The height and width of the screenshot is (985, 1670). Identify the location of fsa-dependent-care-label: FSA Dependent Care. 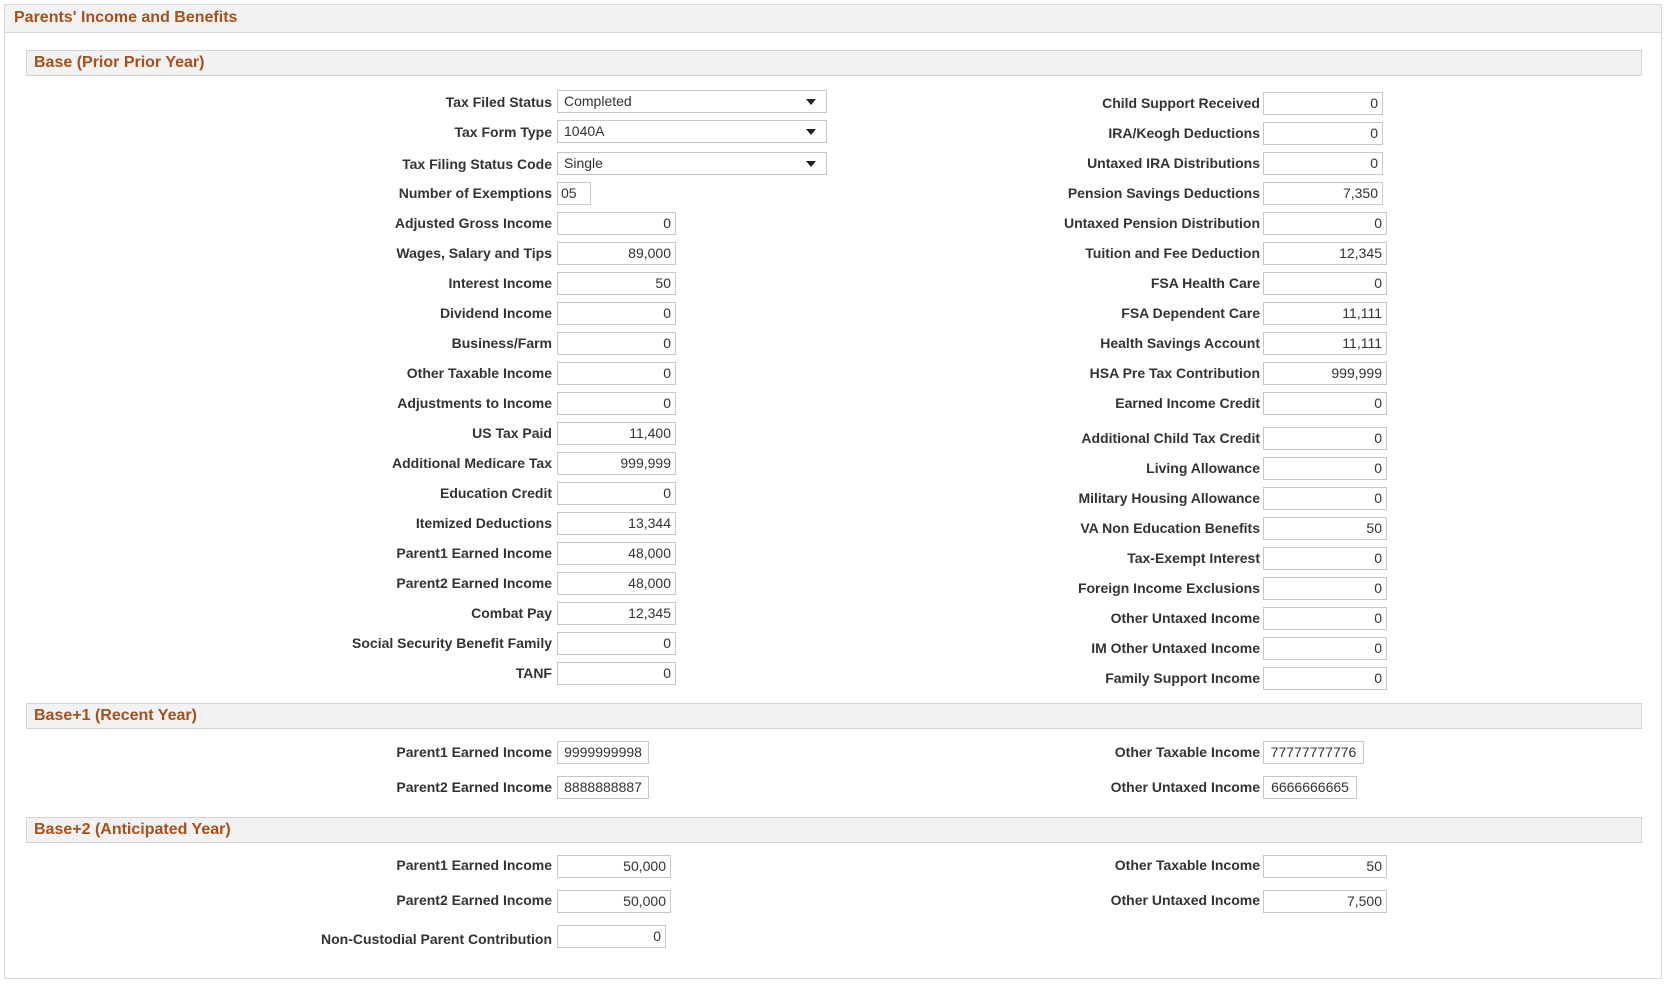
(1190, 313).